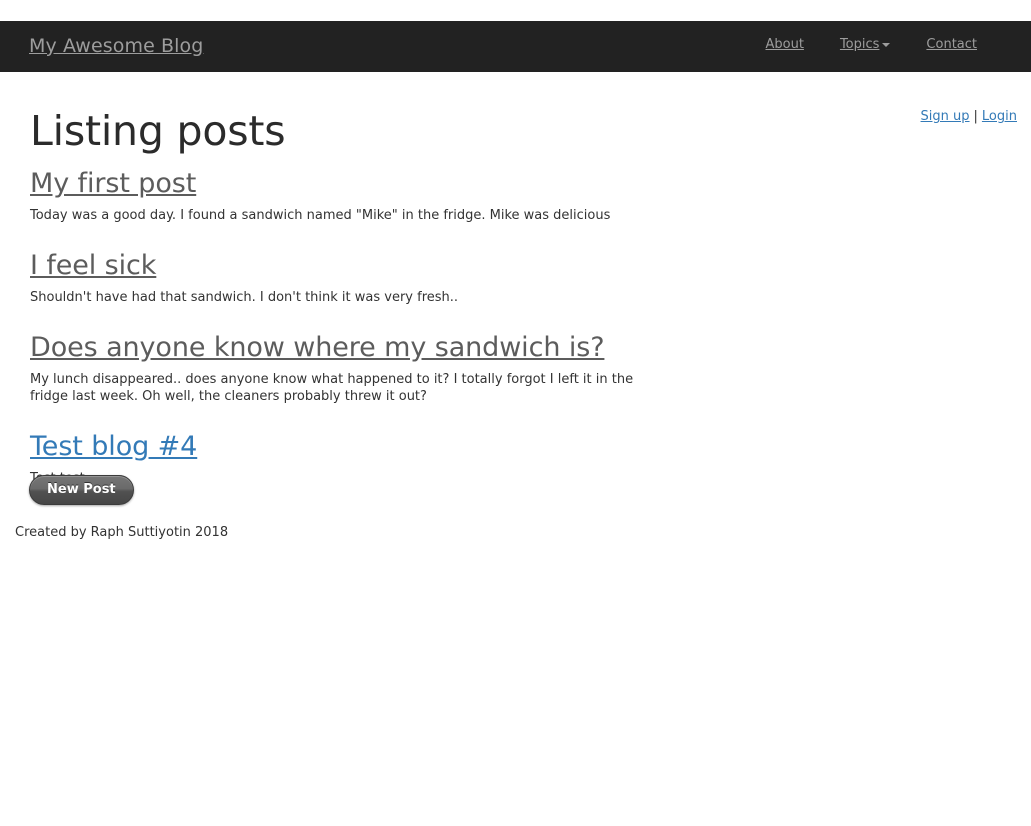 This screenshot has height=826, width=1031. I want to click on footer-credit: Created by Raph Suttiyotin 2018, so click(122, 532).